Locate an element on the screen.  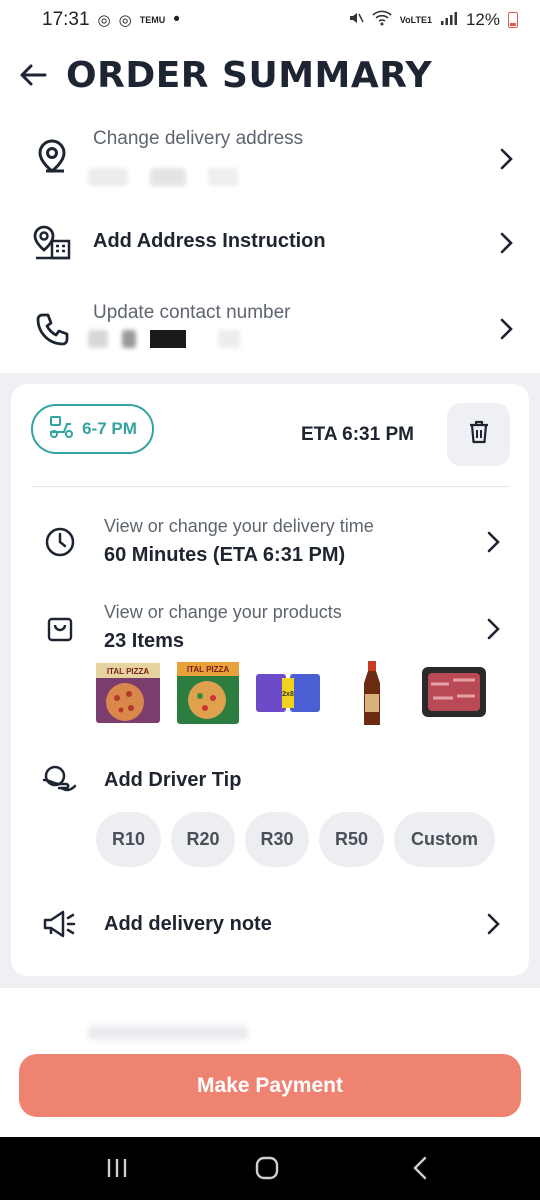
recent-apps-icon is located at coordinates (117, 1168).